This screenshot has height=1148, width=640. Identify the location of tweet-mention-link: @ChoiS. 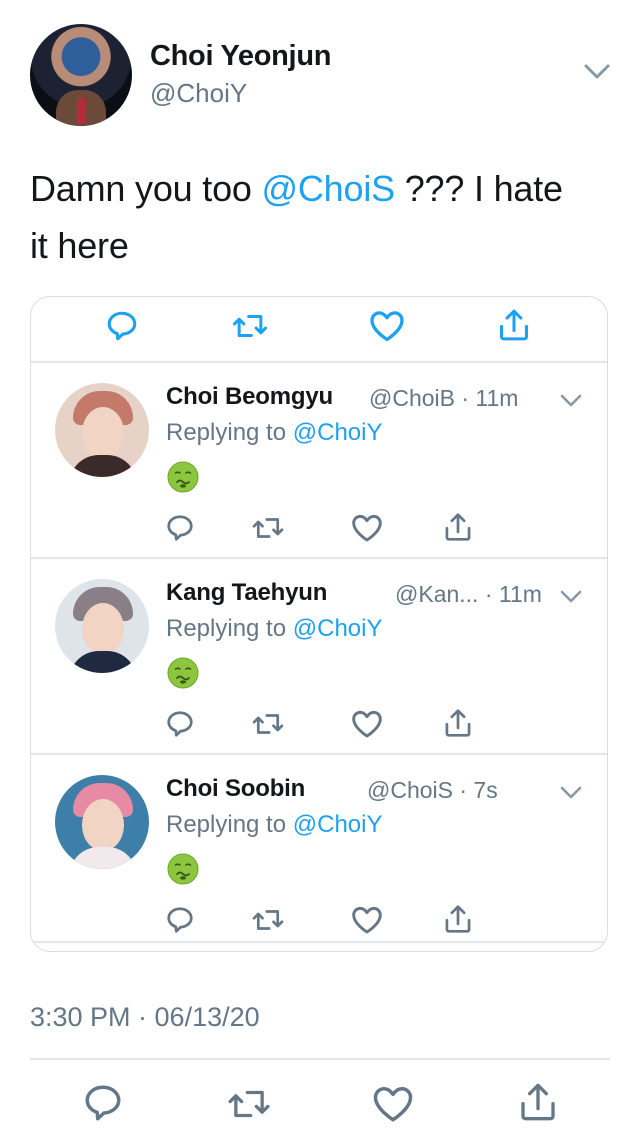
(329, 188).